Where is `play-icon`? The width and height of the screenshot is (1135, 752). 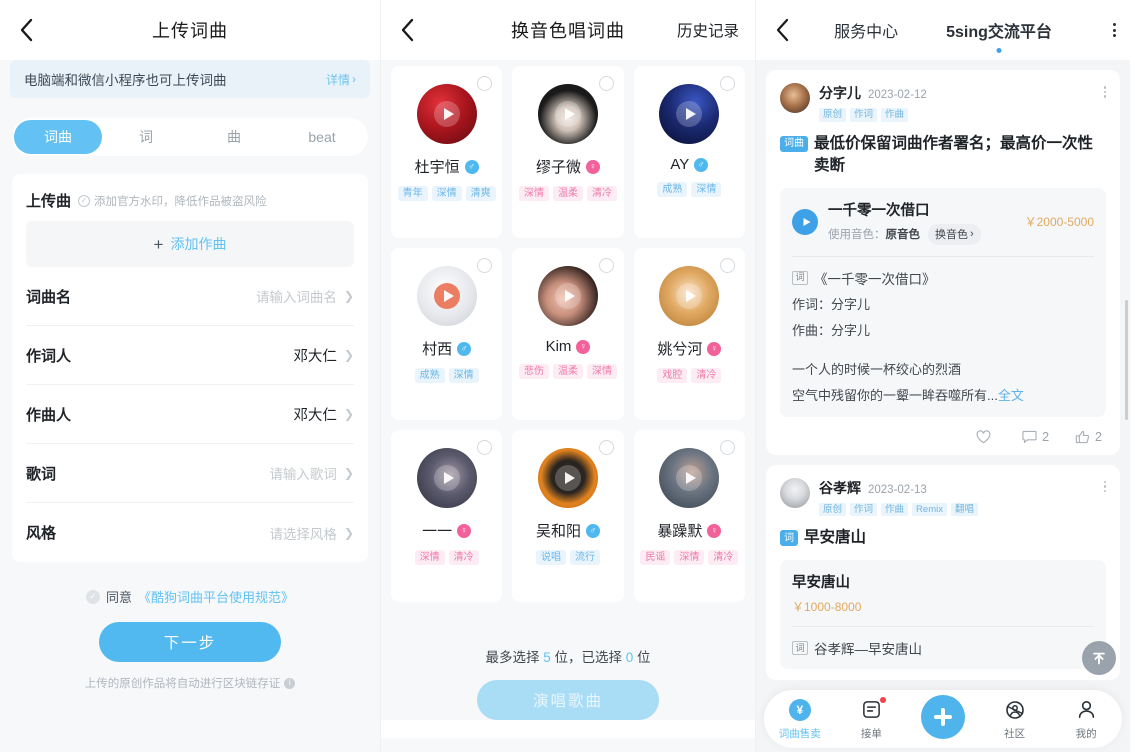 play-icon is located at coordinates (805, 221).